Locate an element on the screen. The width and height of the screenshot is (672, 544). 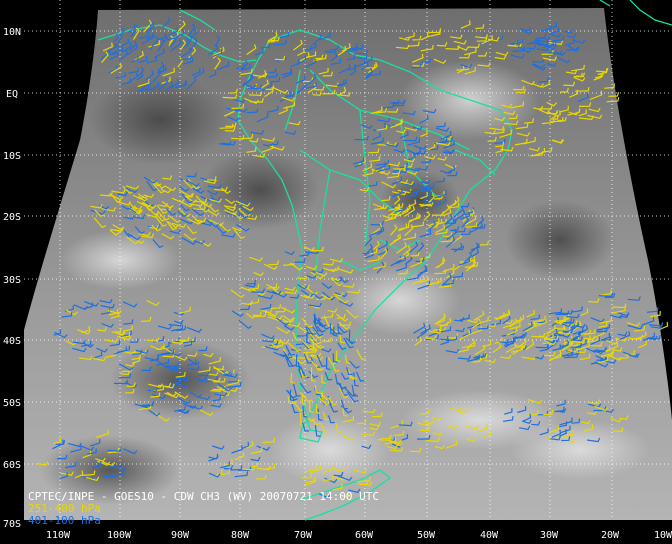
lon-label: 80W is located at coordinates (240, 535).